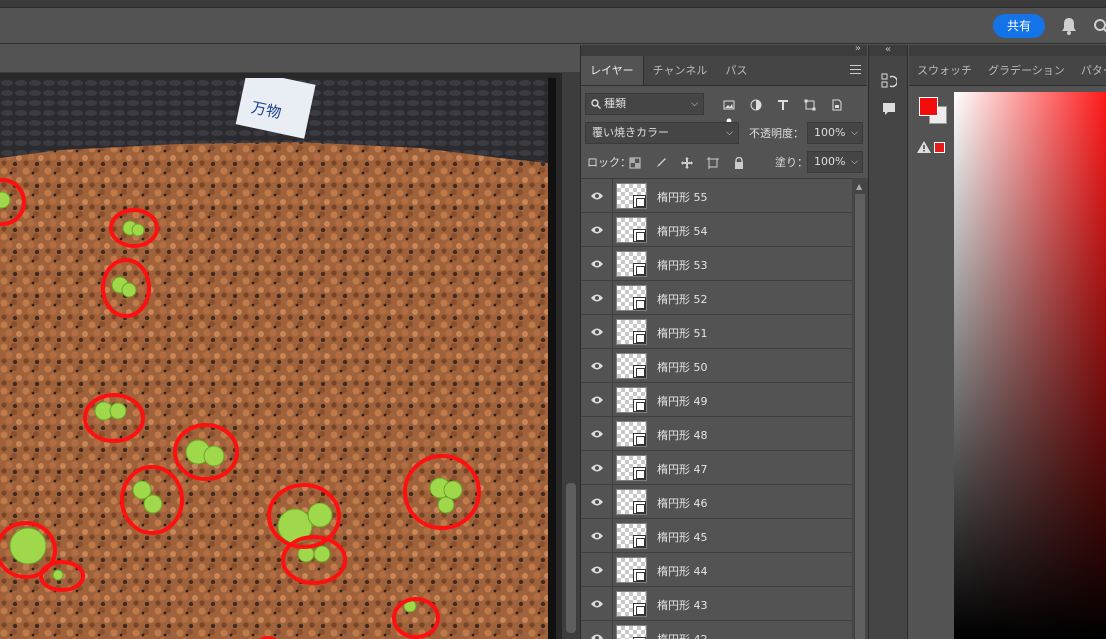  Describe the element at coordinates (1089, 70) in the screenshot. I see `tab-patterns: パターン` at that location.